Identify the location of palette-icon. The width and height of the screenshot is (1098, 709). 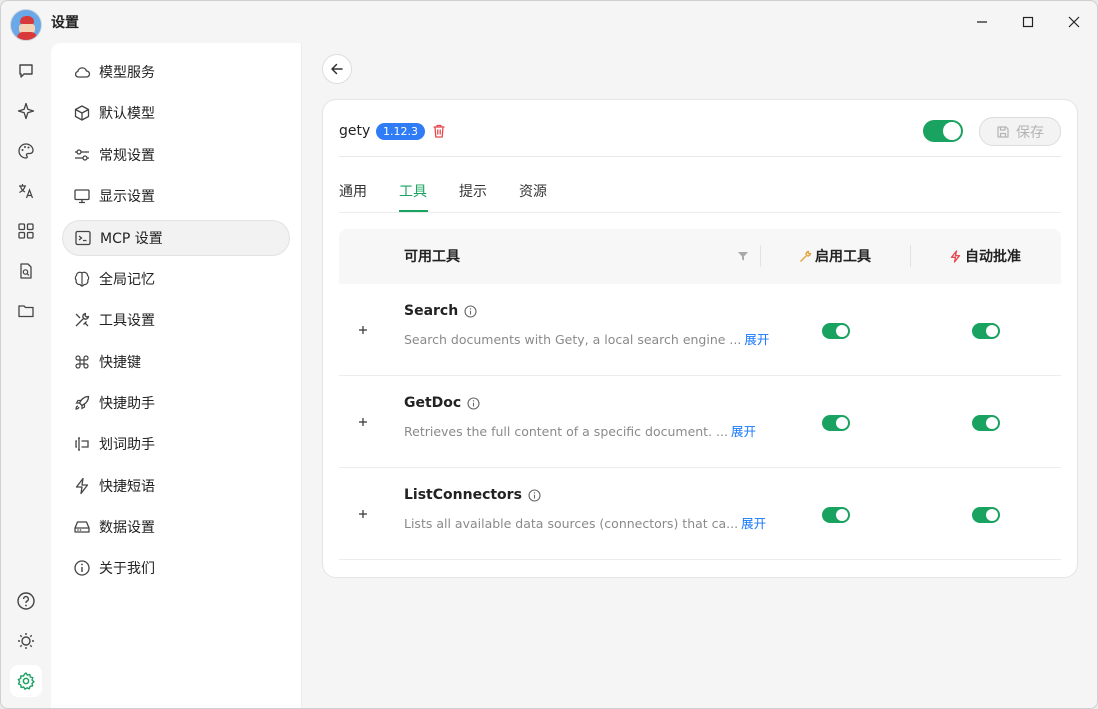
(26, 151).